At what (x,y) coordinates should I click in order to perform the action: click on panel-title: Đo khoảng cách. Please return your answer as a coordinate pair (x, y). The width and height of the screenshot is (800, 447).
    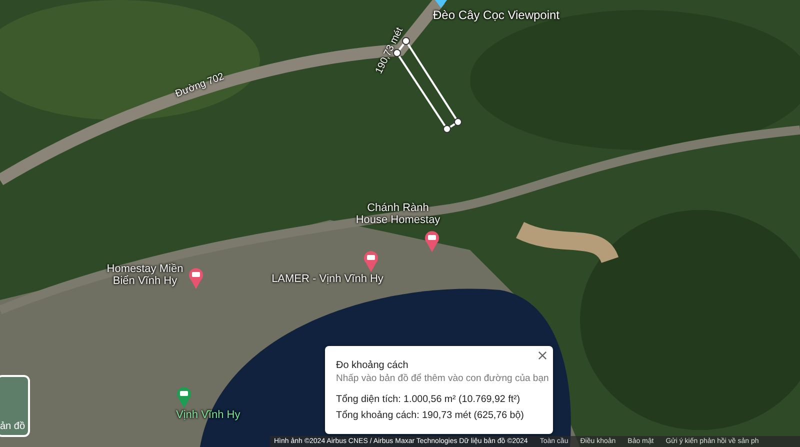
    Looking at the image, I should click on (373, 365).